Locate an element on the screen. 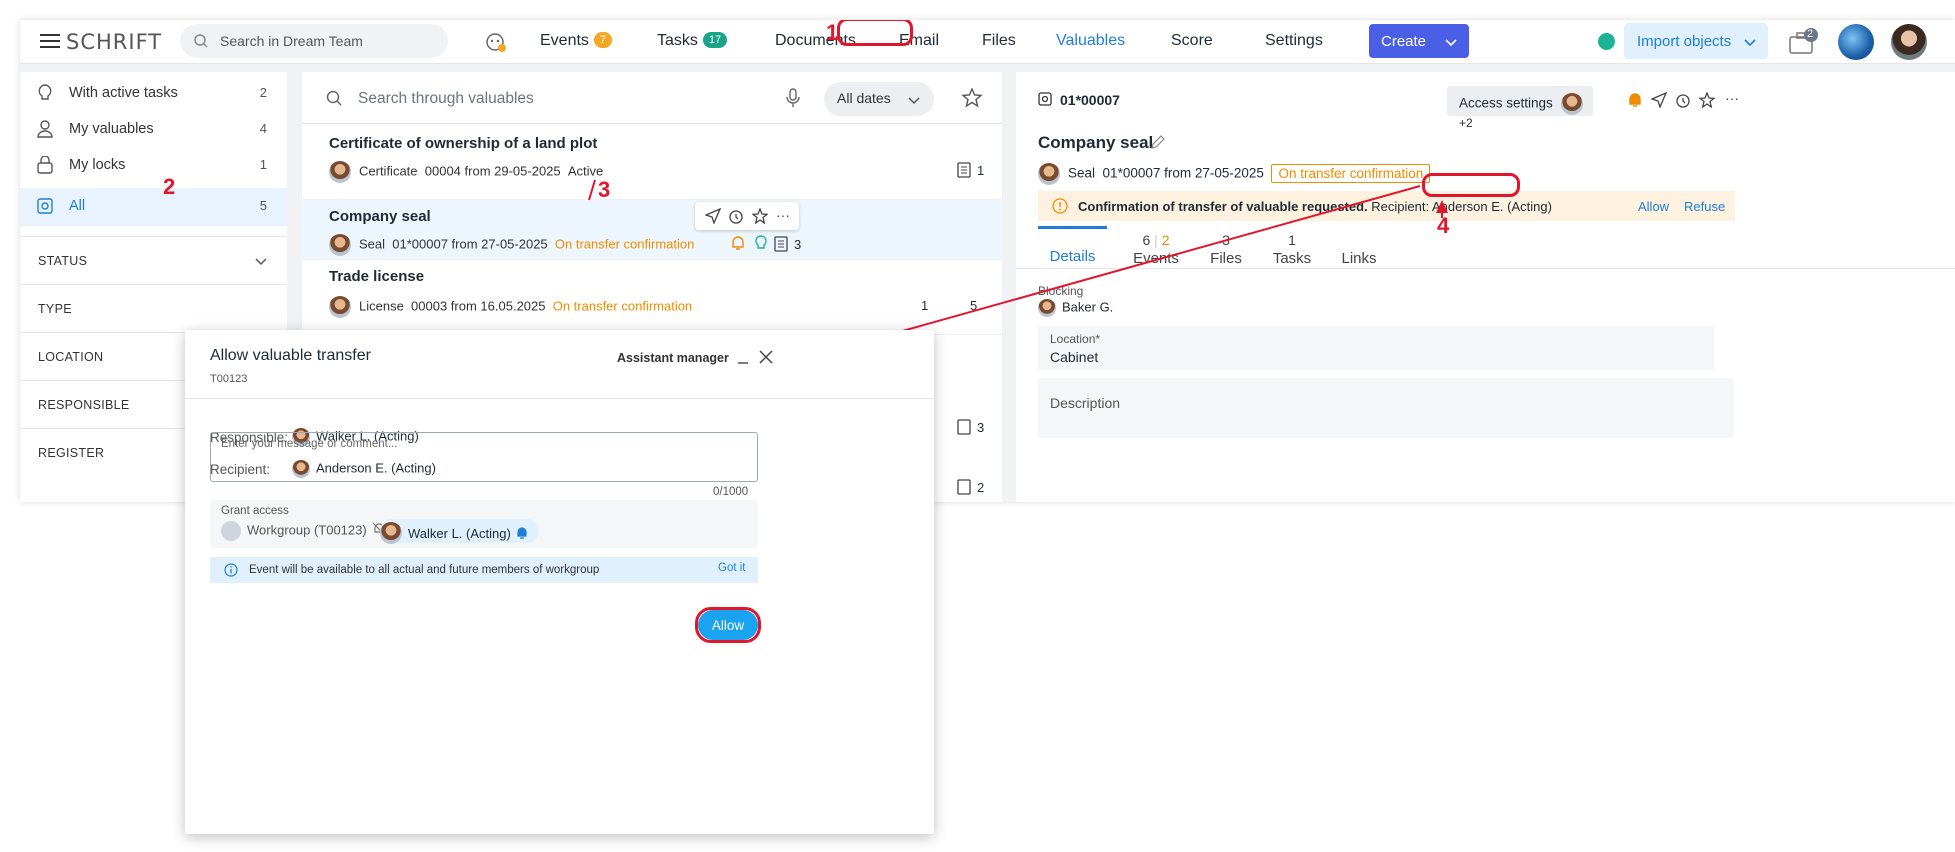 The image size is (1955, 852). dialog-role: Assistant manager is located at coordinates (673, 358).